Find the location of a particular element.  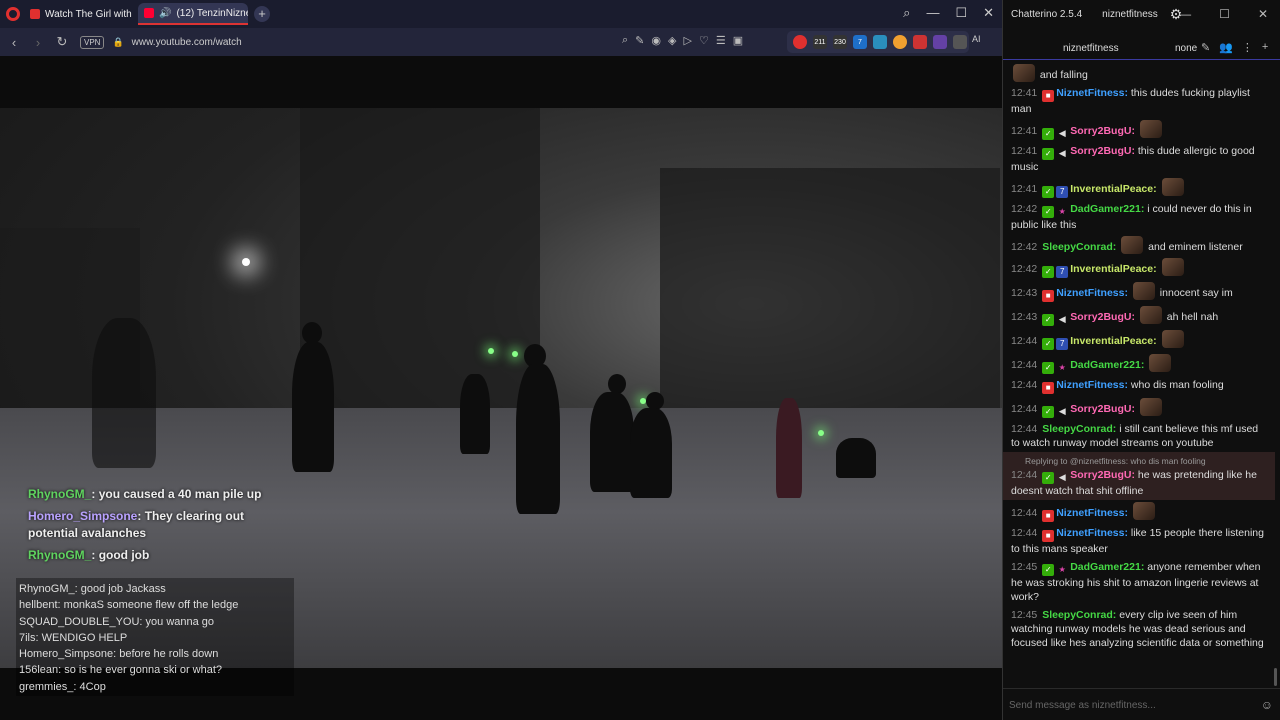

chat-scrollbar is located at coordinates (1276, 374).